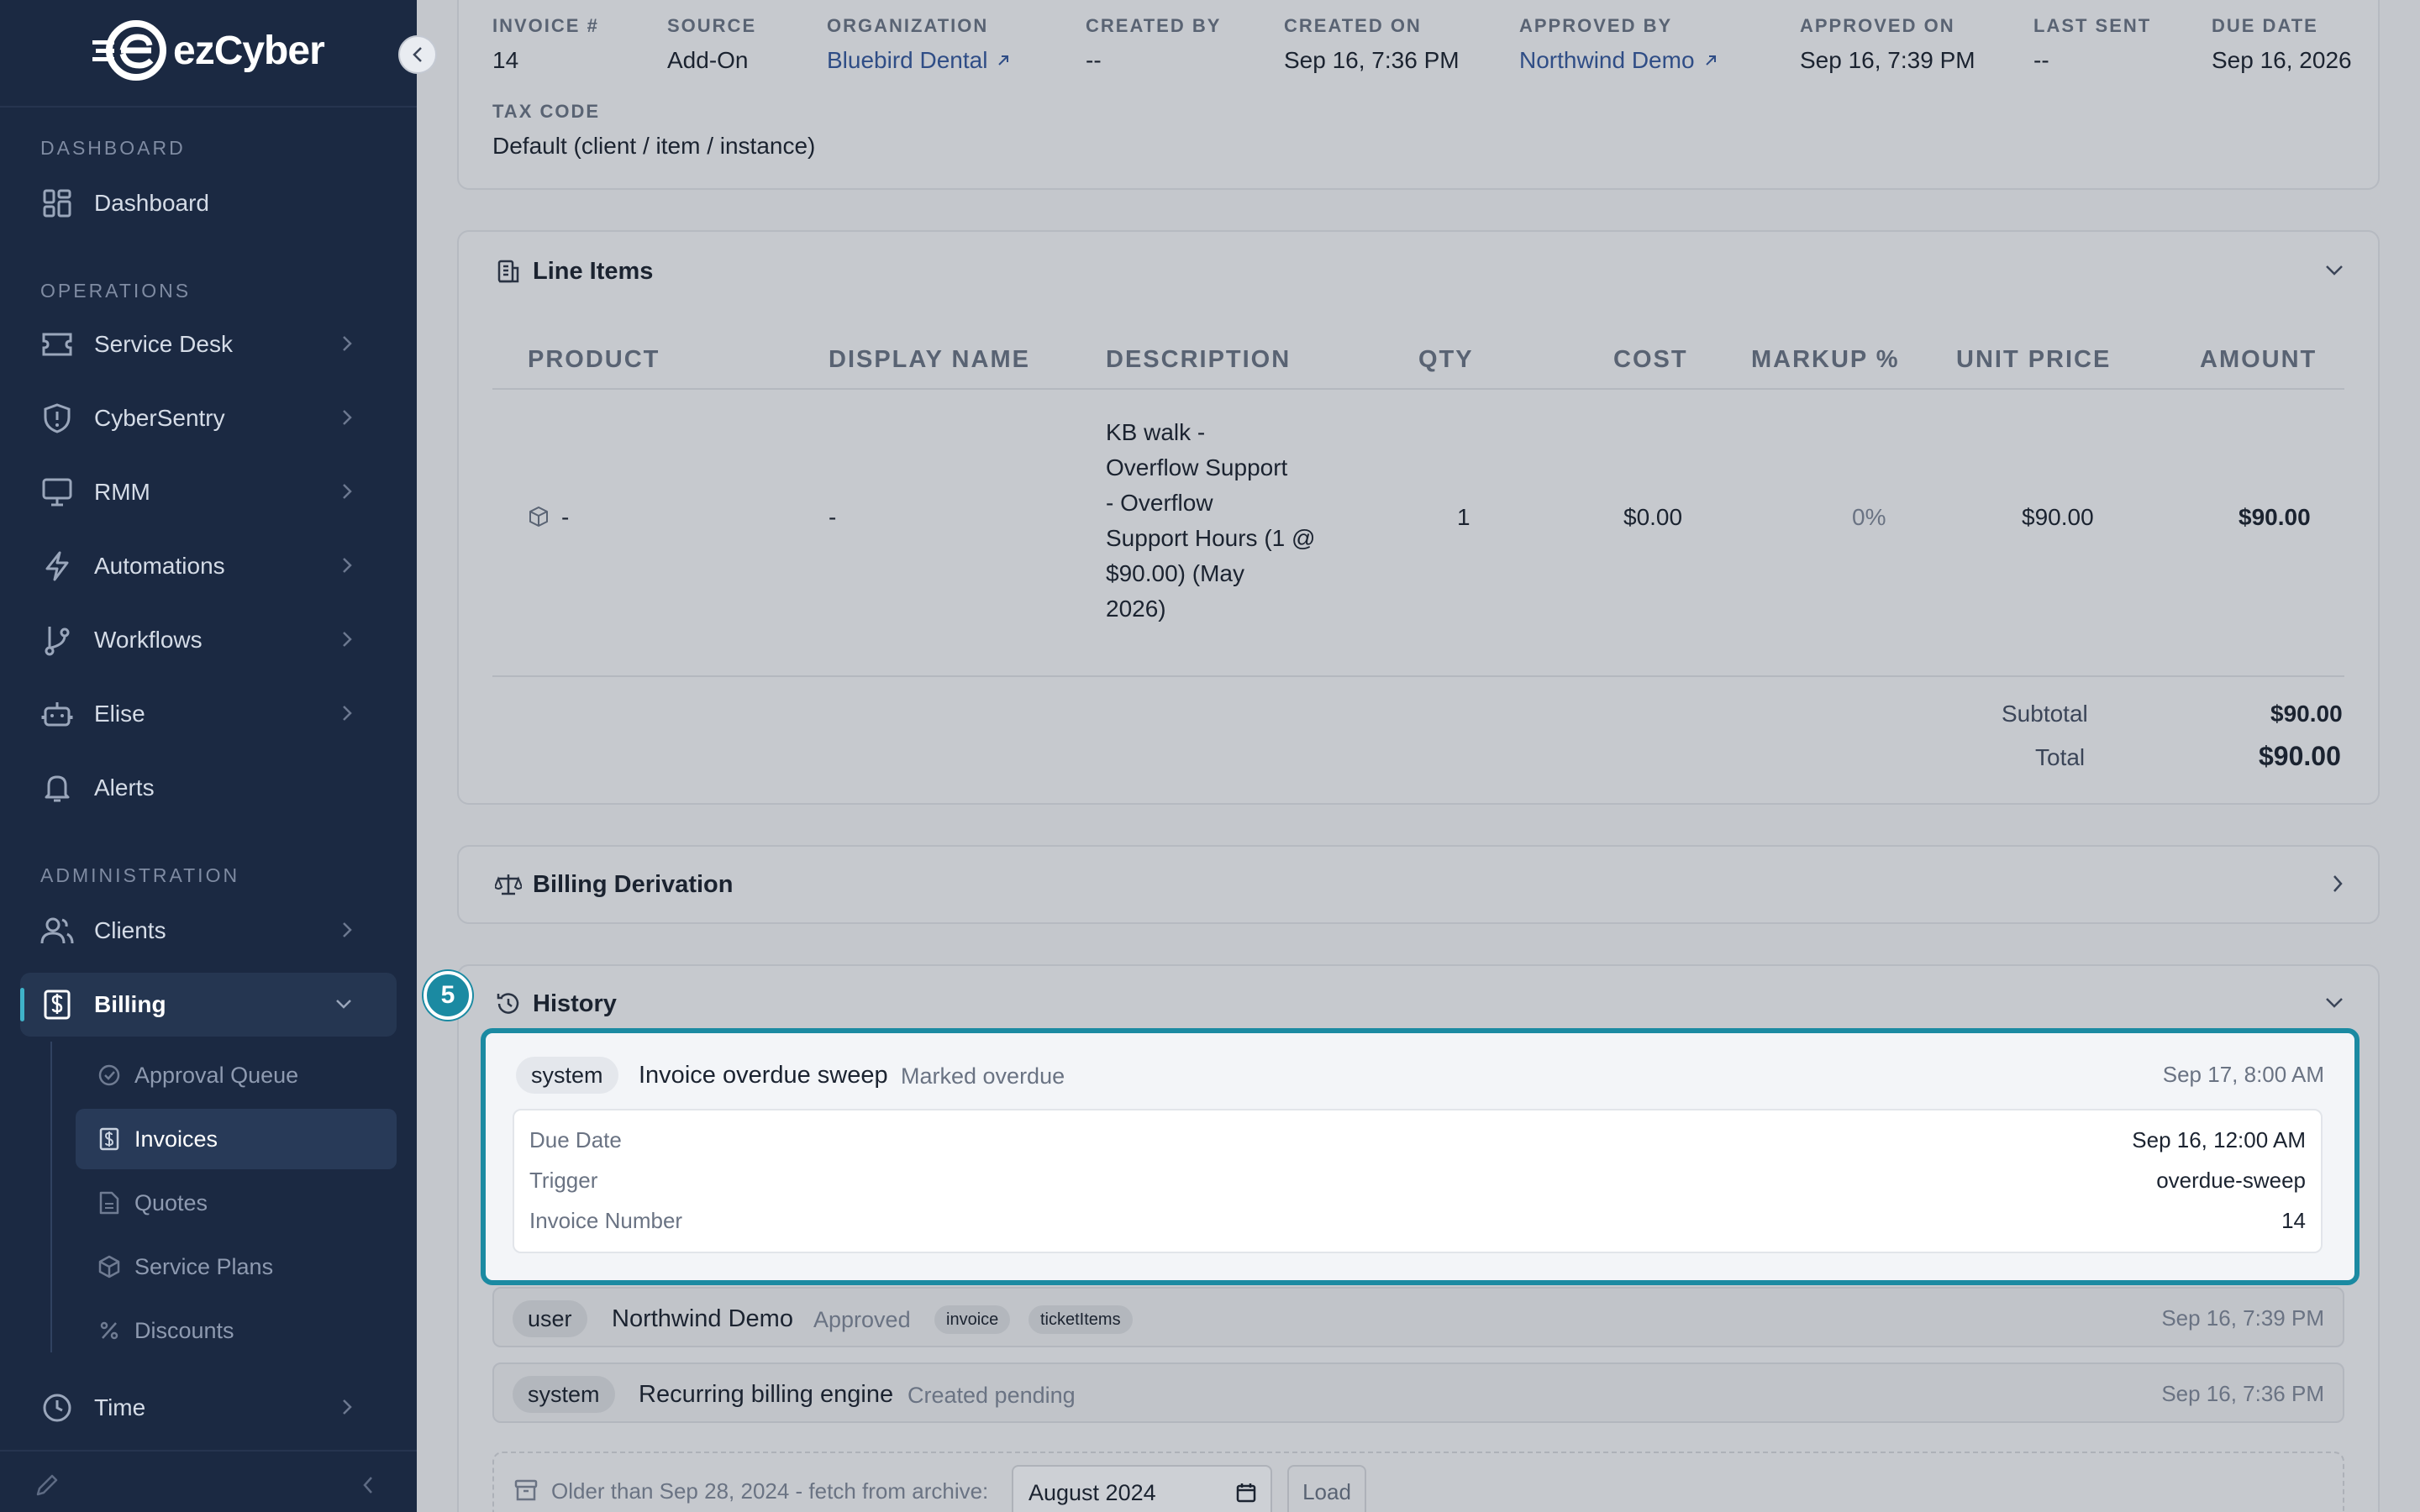 This screenshot has height=1512, width=2420. Describe the element at coordinates (539, 519) in the screenshot. I see `package-icon` at that location.